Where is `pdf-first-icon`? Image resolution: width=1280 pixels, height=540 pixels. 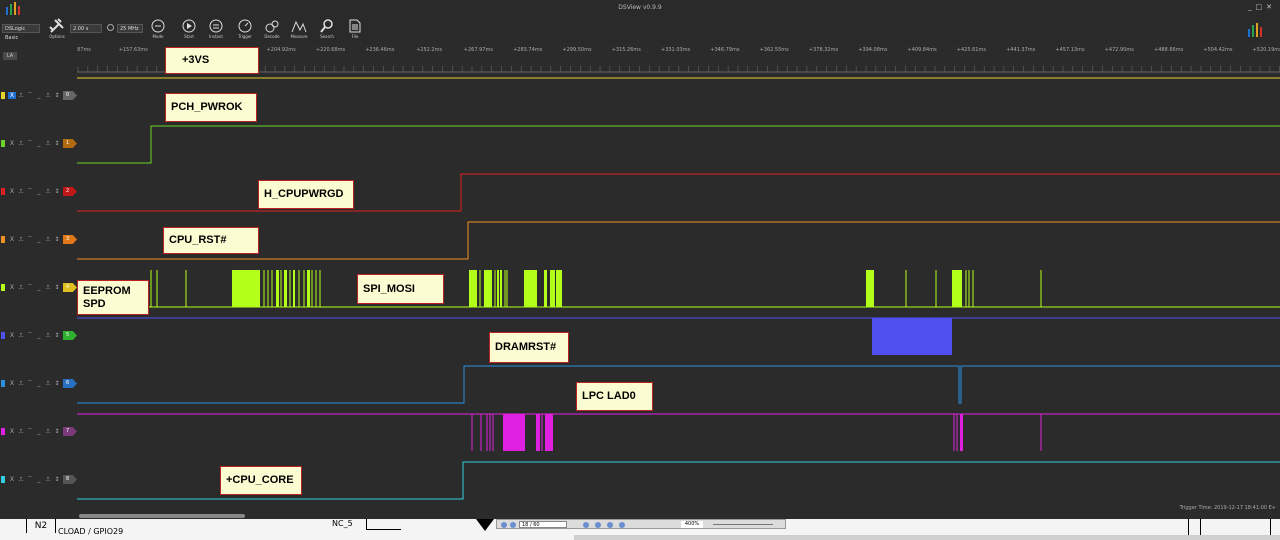
pdf-first-icon is located at coordinates (586, 525).